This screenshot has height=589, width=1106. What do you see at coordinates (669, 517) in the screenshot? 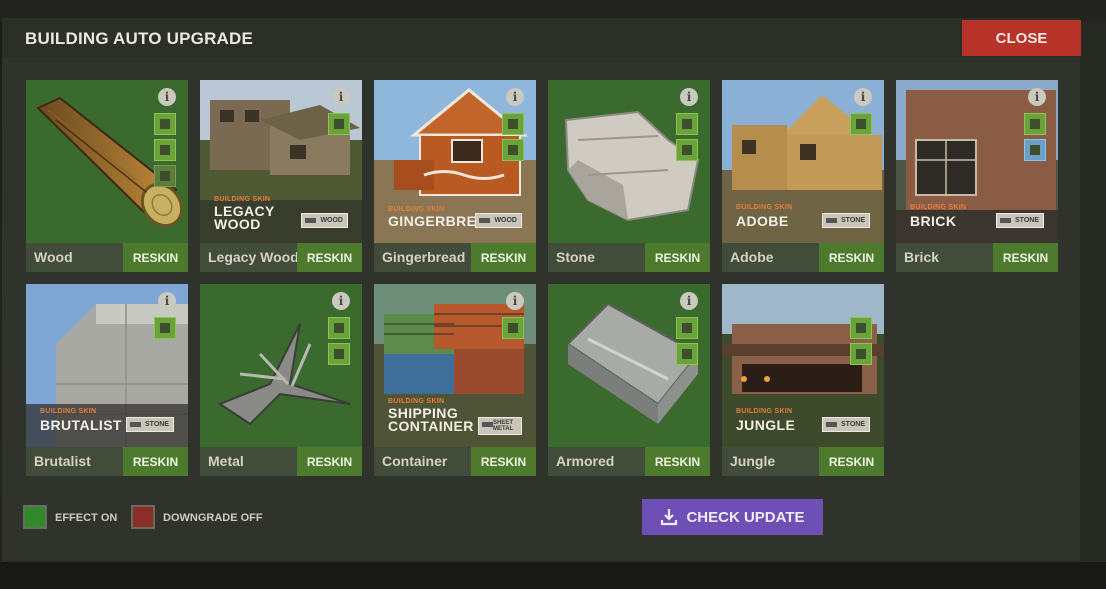
I see `download-icon` at bounding box center [669, 517].